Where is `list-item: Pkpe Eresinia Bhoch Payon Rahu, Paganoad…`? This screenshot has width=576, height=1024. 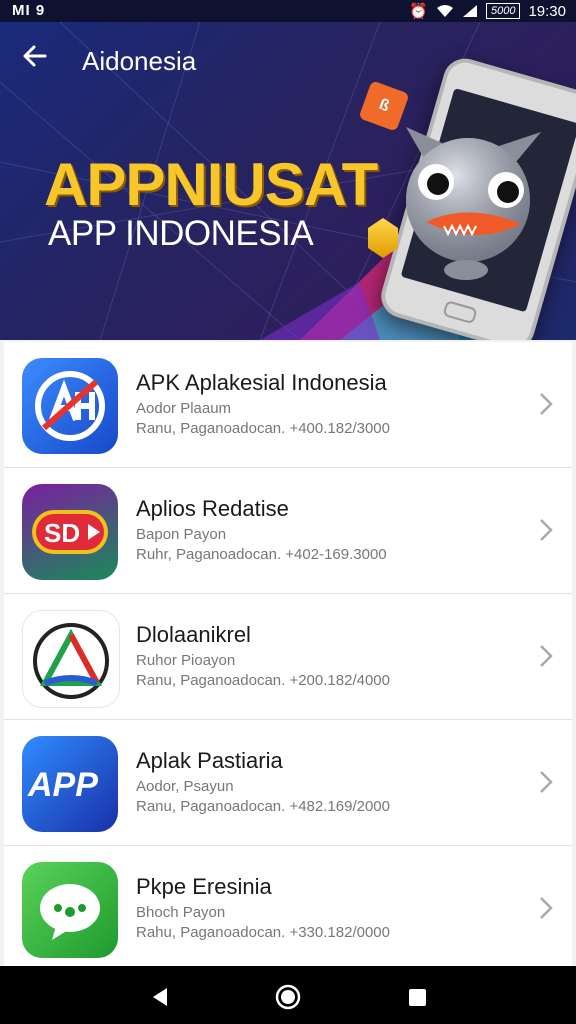 list-item: Pkpe Eresinia Bhoch Payon Rahu, Paganoad… is located at coordinates (288, 908).